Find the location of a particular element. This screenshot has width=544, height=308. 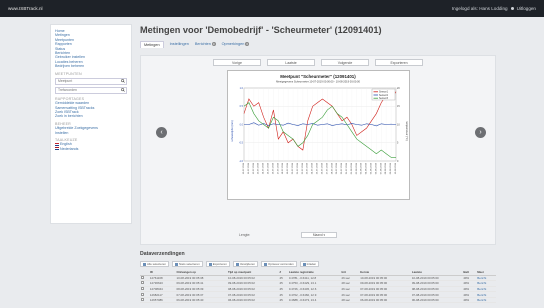

resend-button: Opnieuw verzenden is located at coordinates (278, 264).